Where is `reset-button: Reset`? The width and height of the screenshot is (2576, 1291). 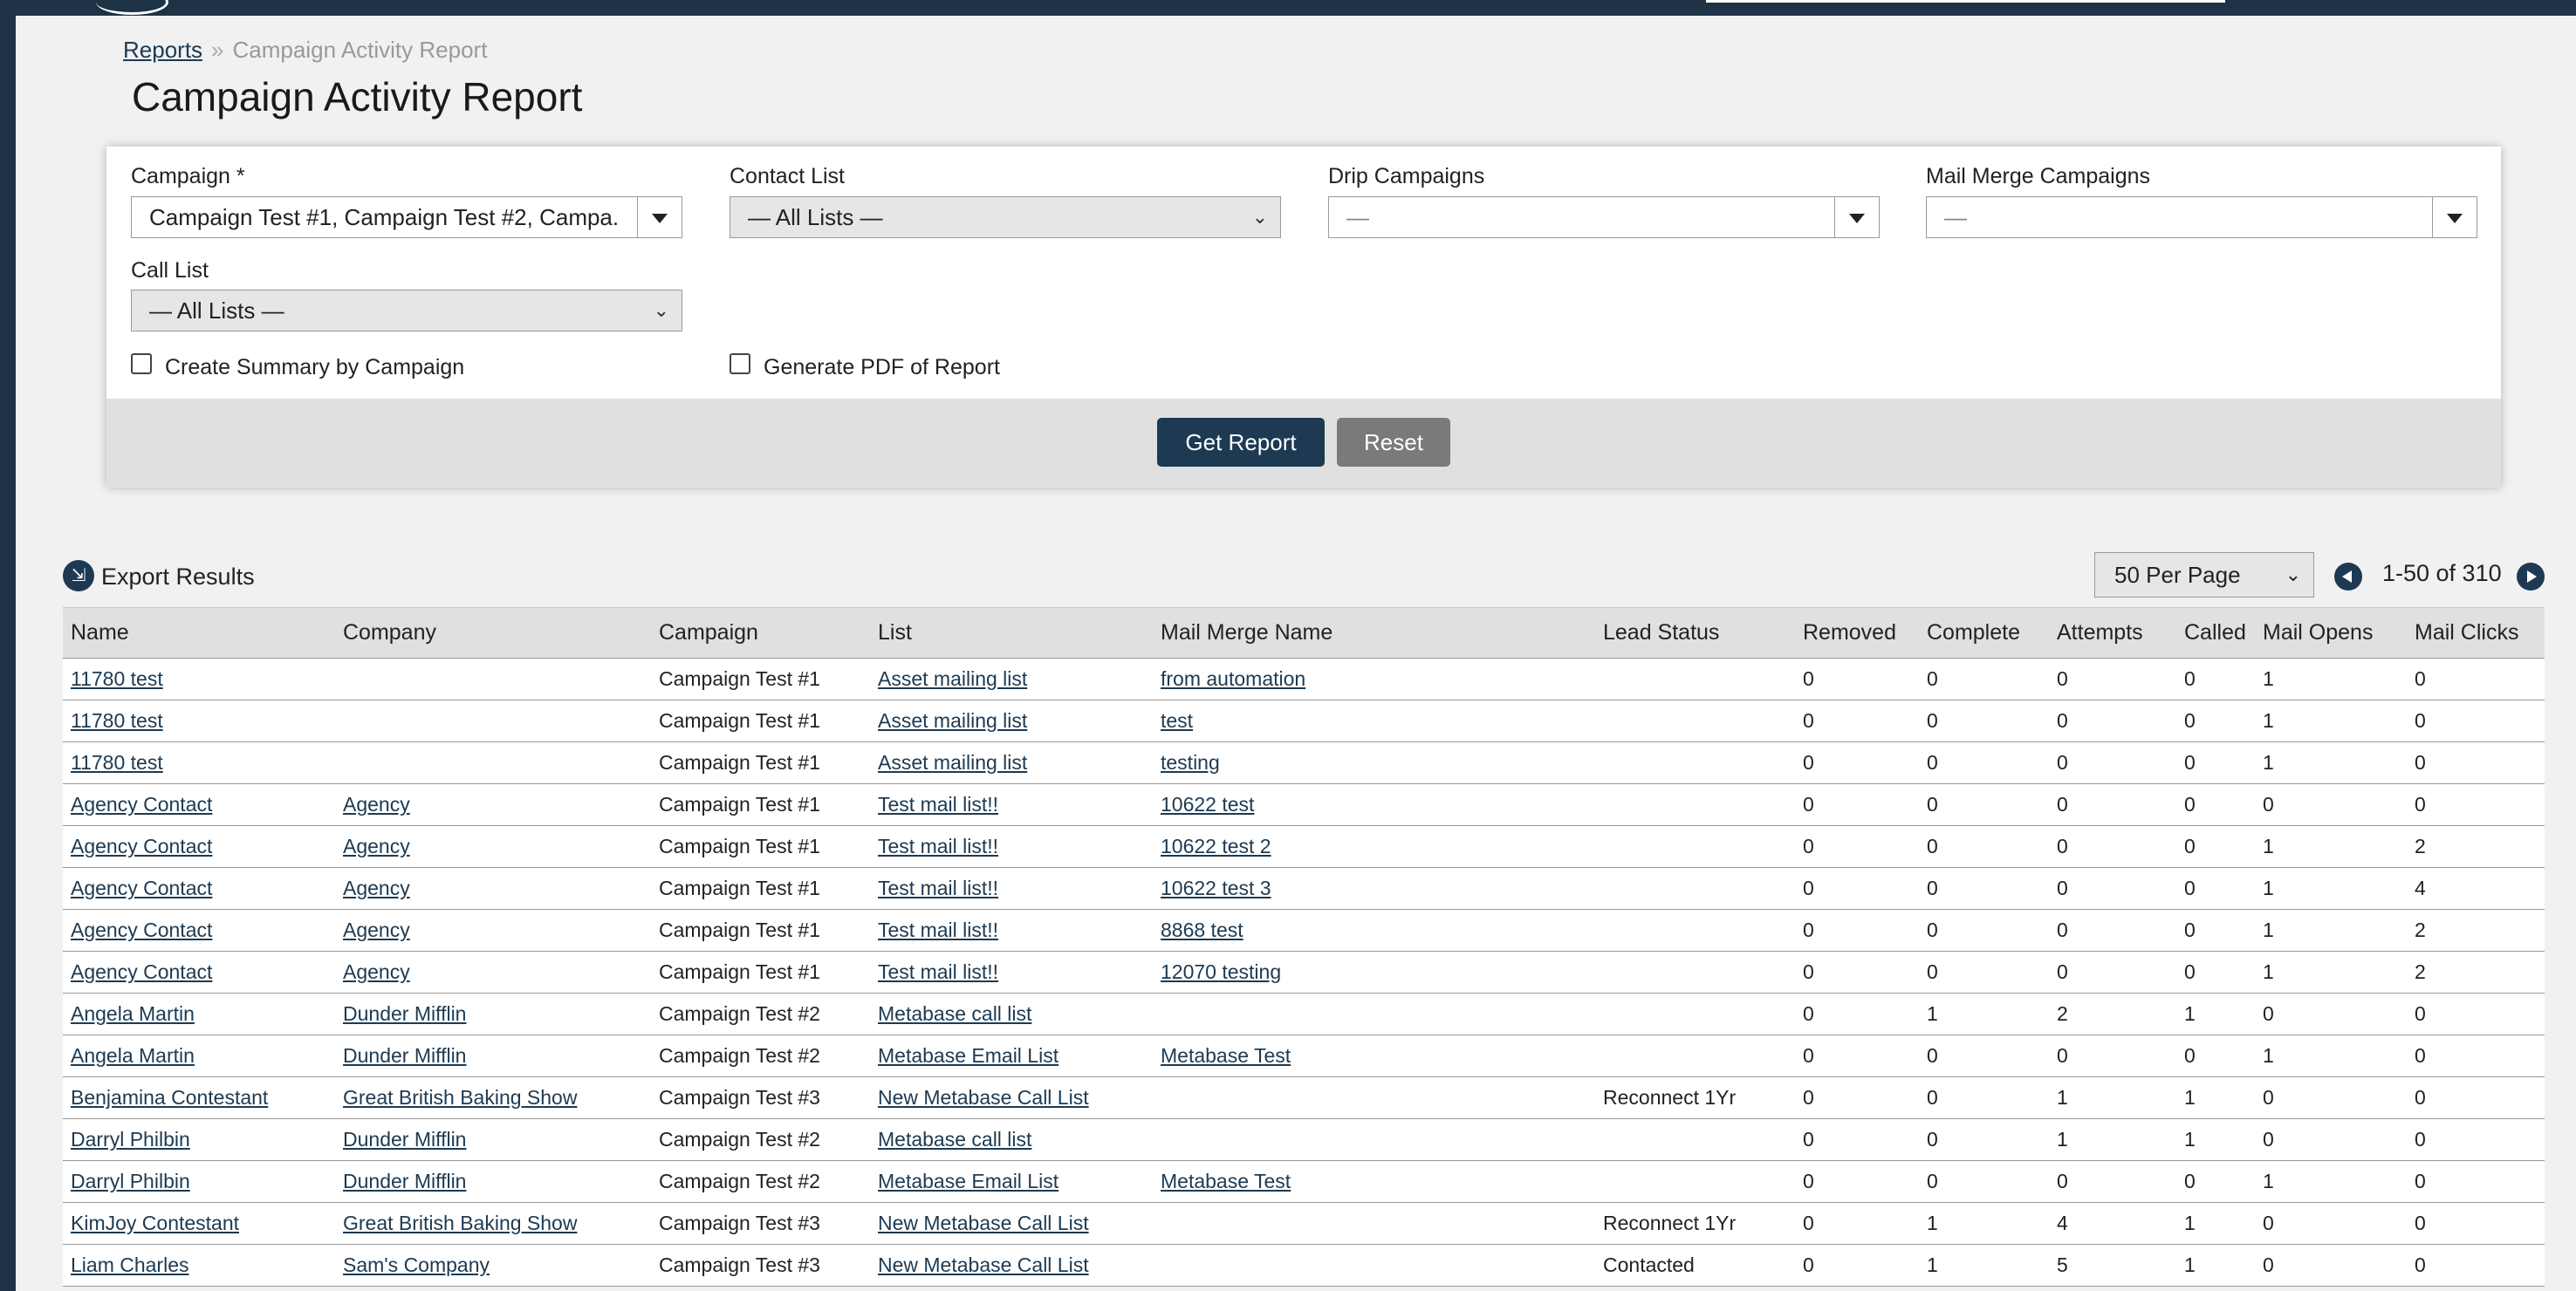
reset-button: Reset is located at coordinates (1393, 442).